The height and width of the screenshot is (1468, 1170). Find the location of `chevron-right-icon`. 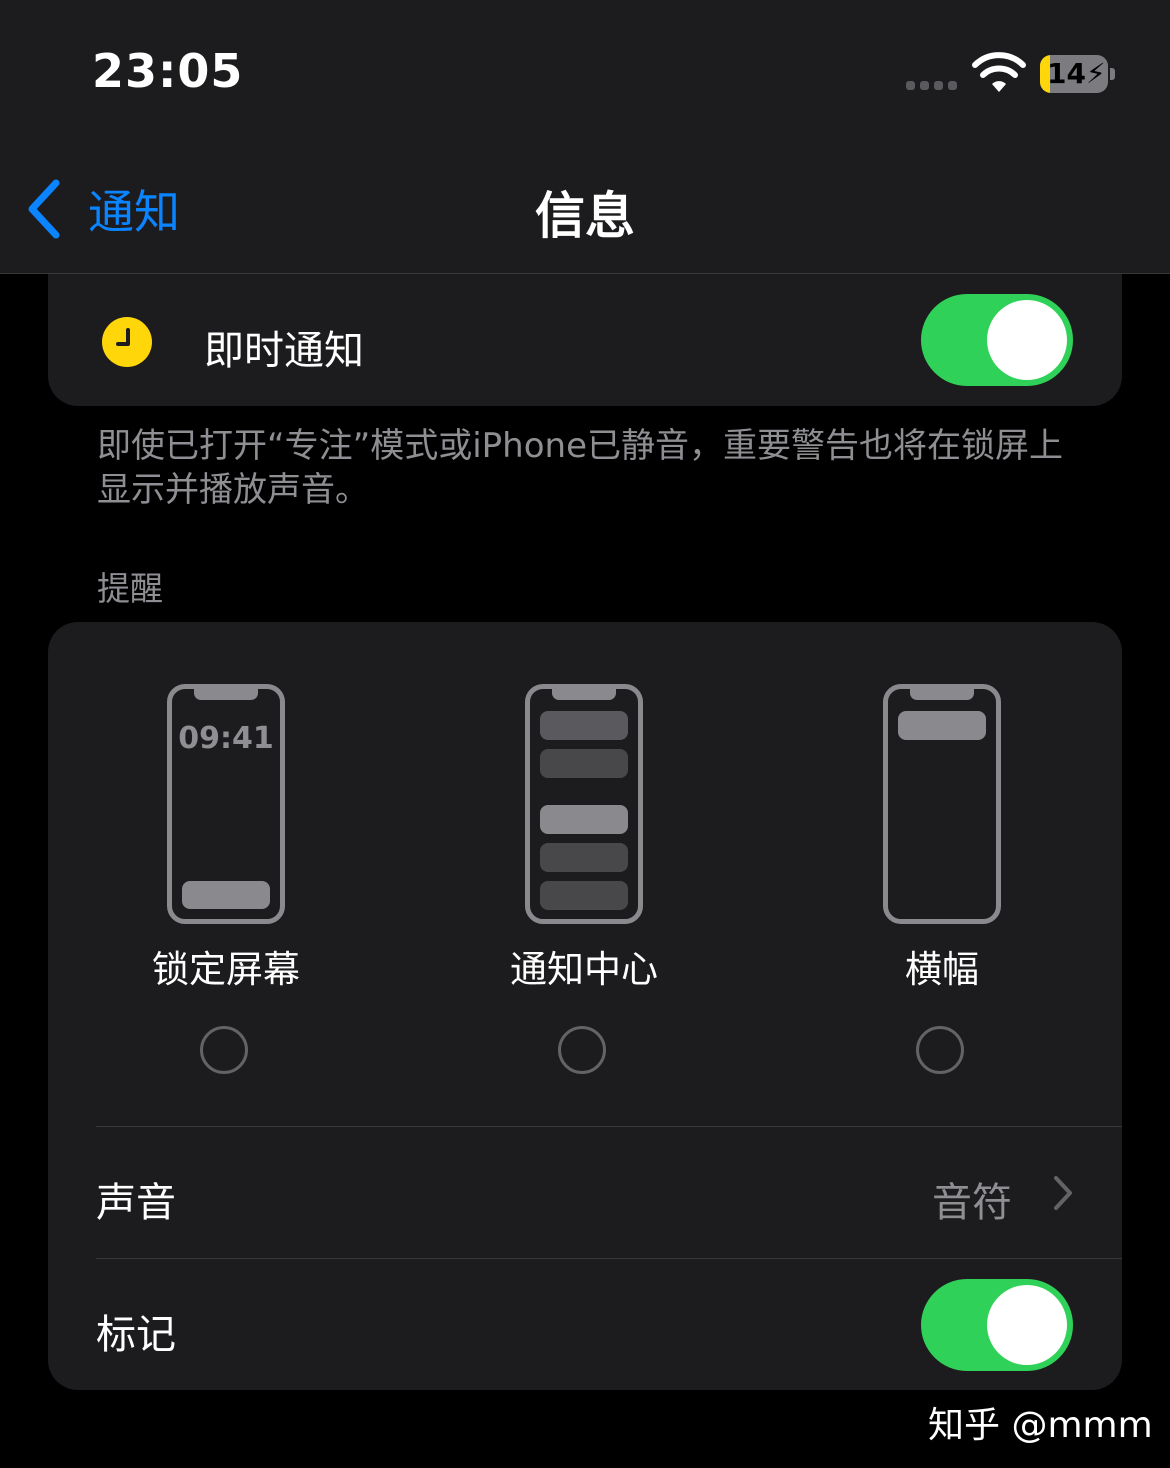

chevron-right-icon is located at coordinates (1063, 1193).